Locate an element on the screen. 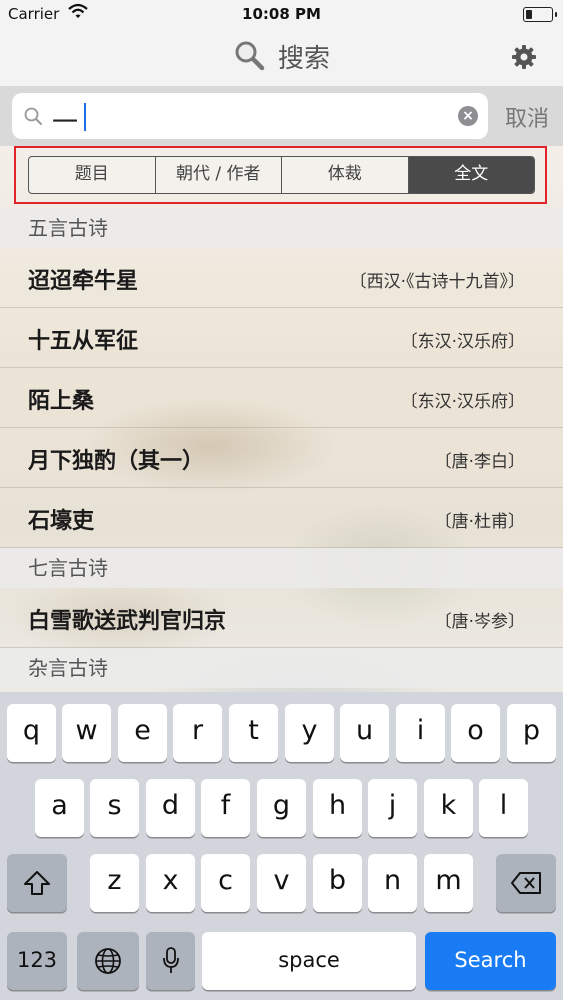 Image resolution: width=563 pixels, height=1000 pixels. key-d: d is located at coordinates (170, 808).